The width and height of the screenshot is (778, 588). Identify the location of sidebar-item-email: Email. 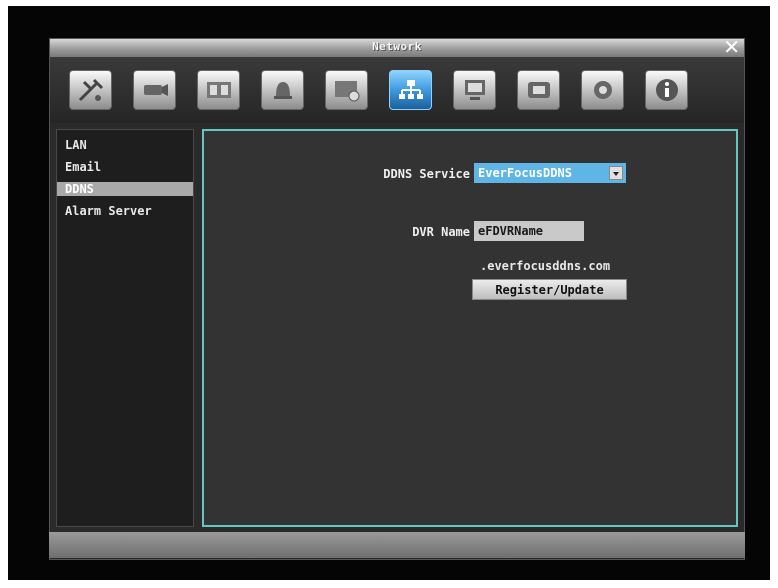
(125, 167).